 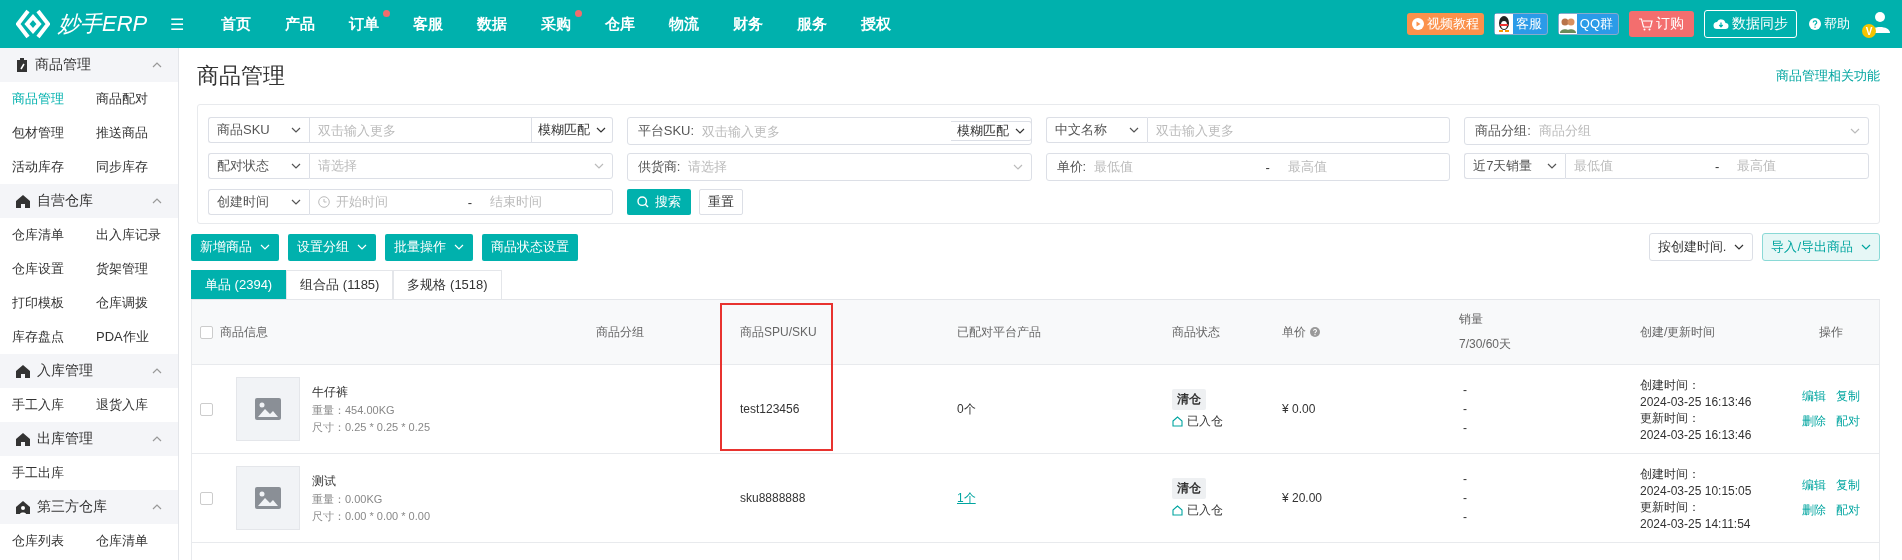 I want to click on product-size: 尺寸：0.25 * 0.25 * 0.25, so click(x=371, y=427).